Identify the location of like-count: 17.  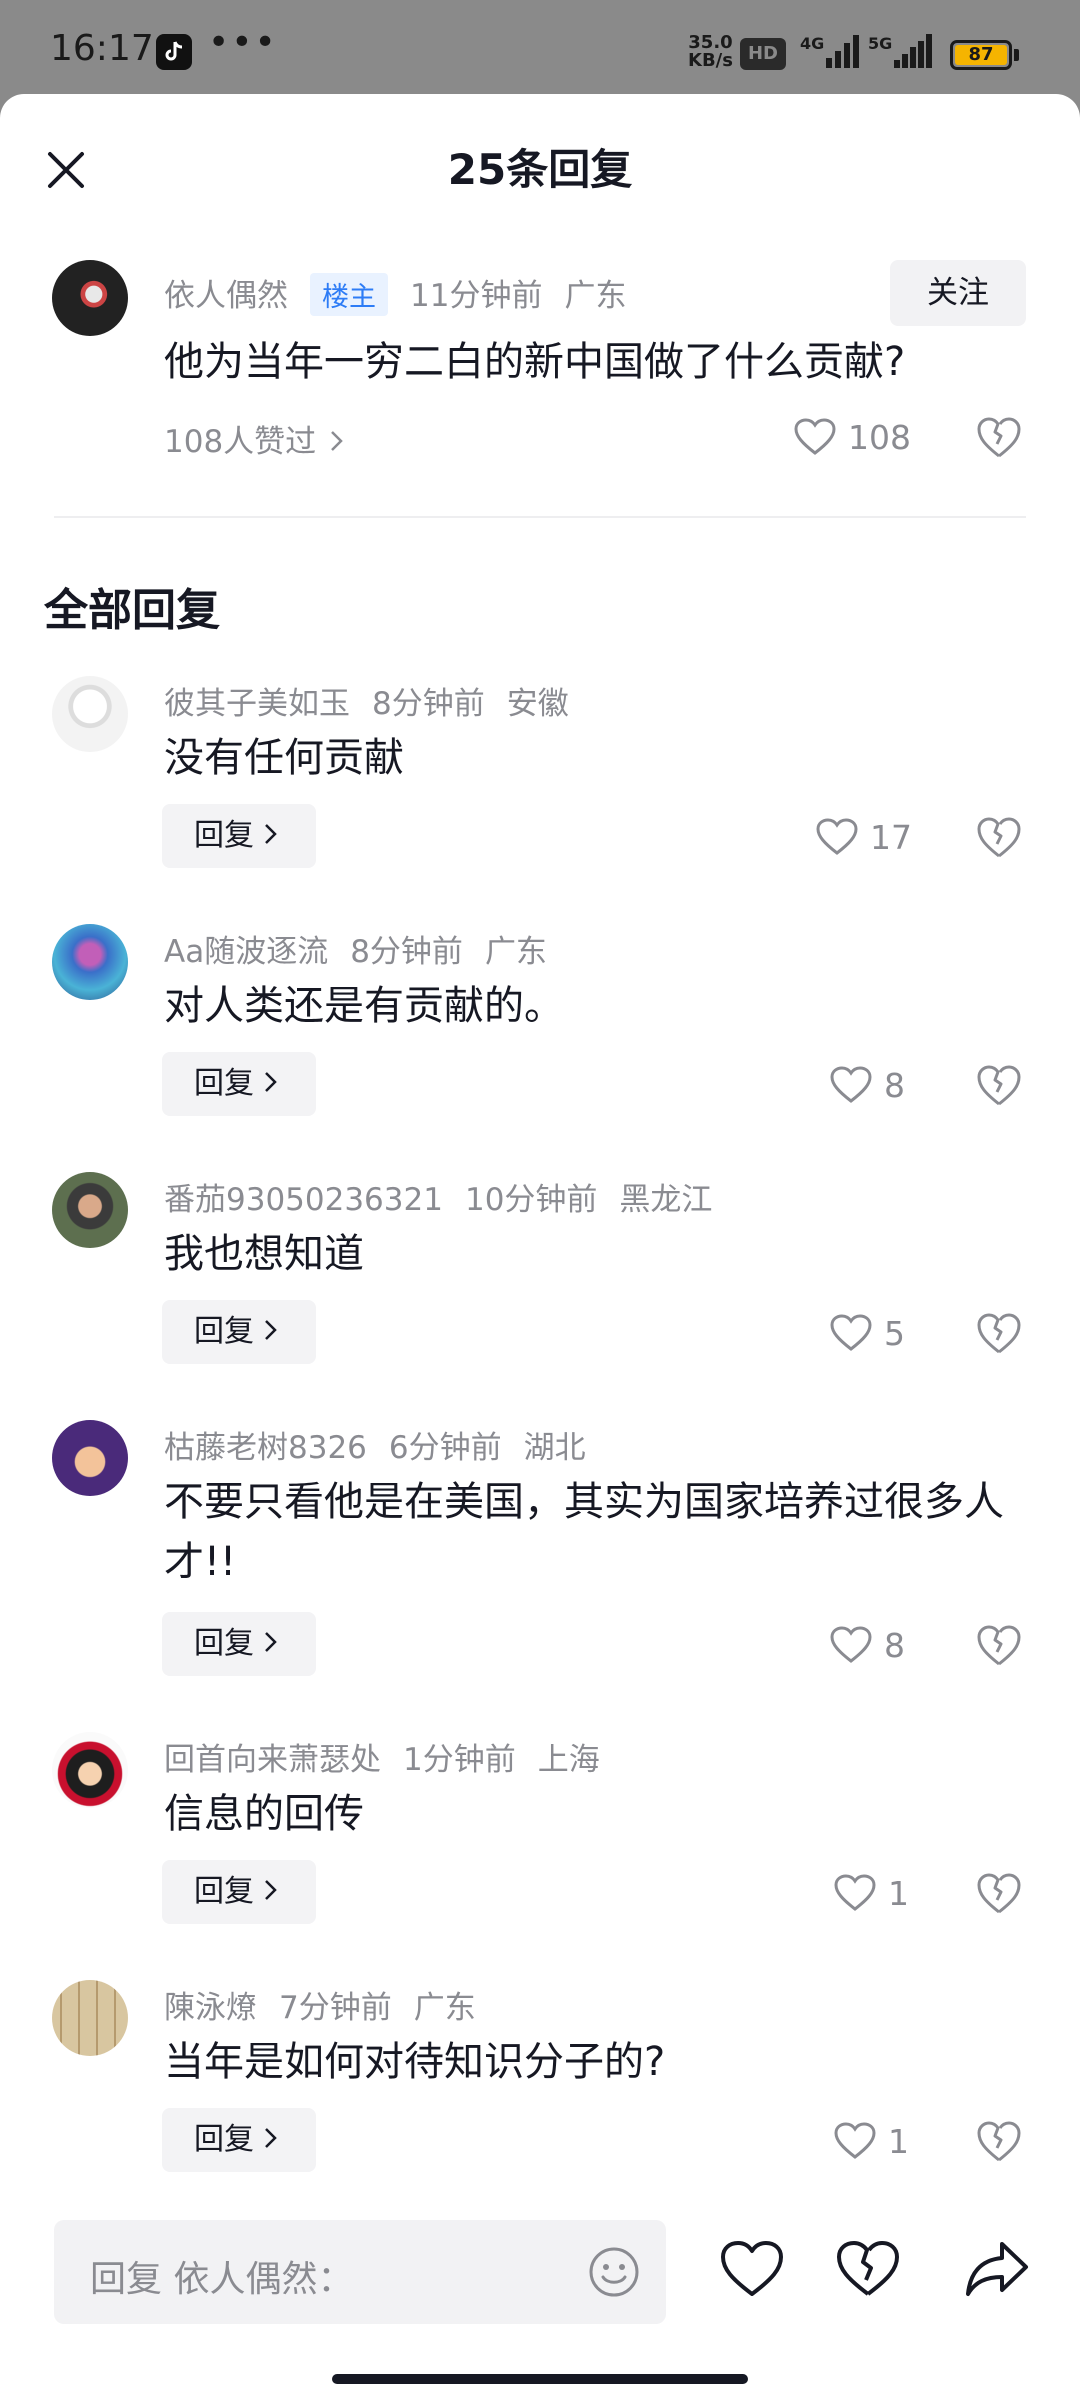
(891, 837).